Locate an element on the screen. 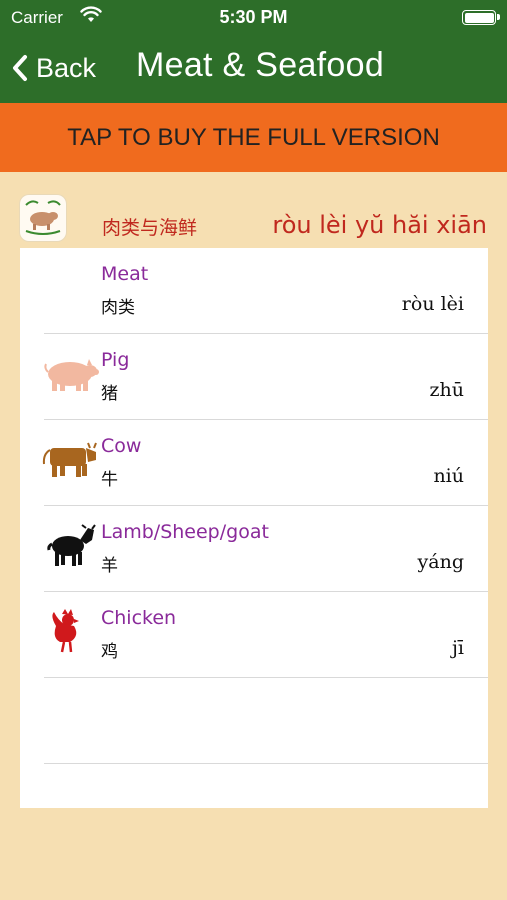 The image size is (507, 900). item-english: Chicken is located at coordinates (139, 618).